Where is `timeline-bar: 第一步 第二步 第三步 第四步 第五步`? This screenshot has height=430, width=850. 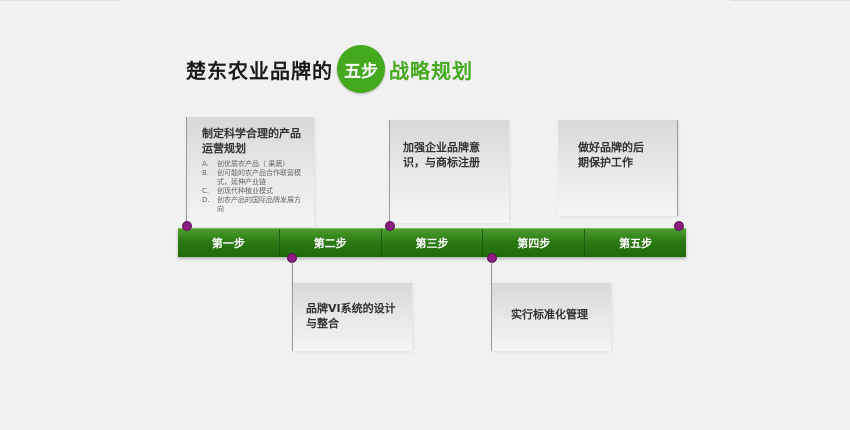
timeline-bar: 第一步 第二步 第三步 第四步 第五步 is located at coordinates (432, 242).